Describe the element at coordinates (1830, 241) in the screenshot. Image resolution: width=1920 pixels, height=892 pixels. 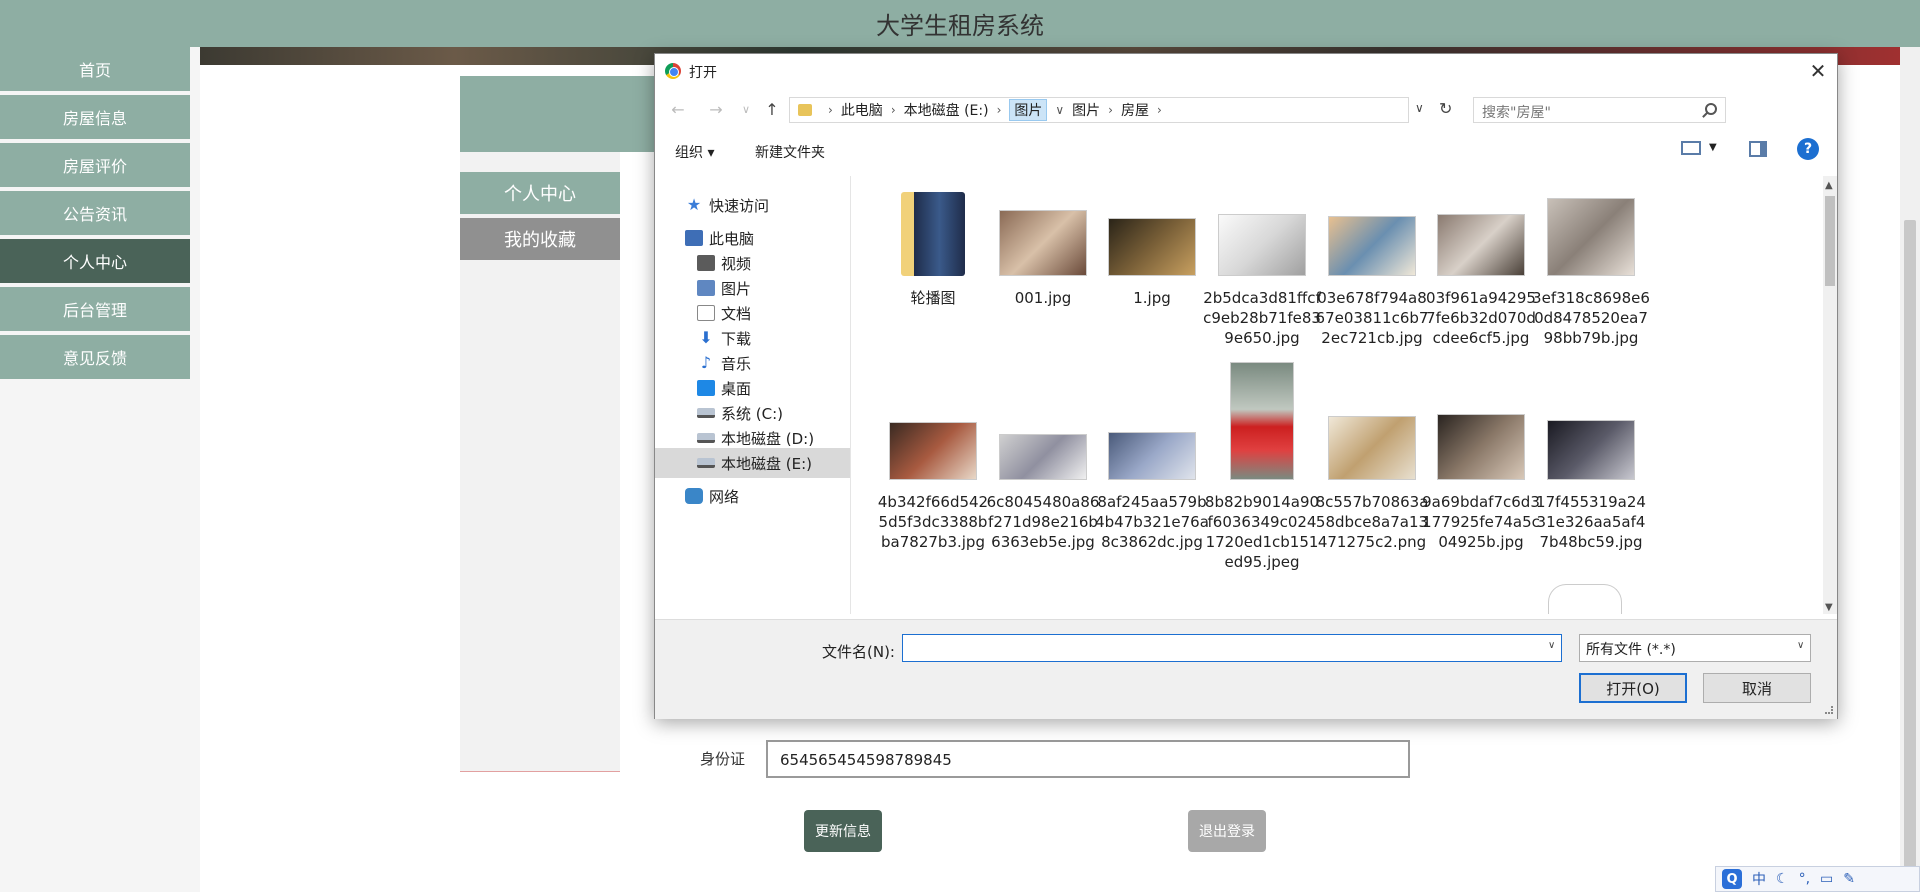
I see `file-list-scrollbar-thumb` at that location.